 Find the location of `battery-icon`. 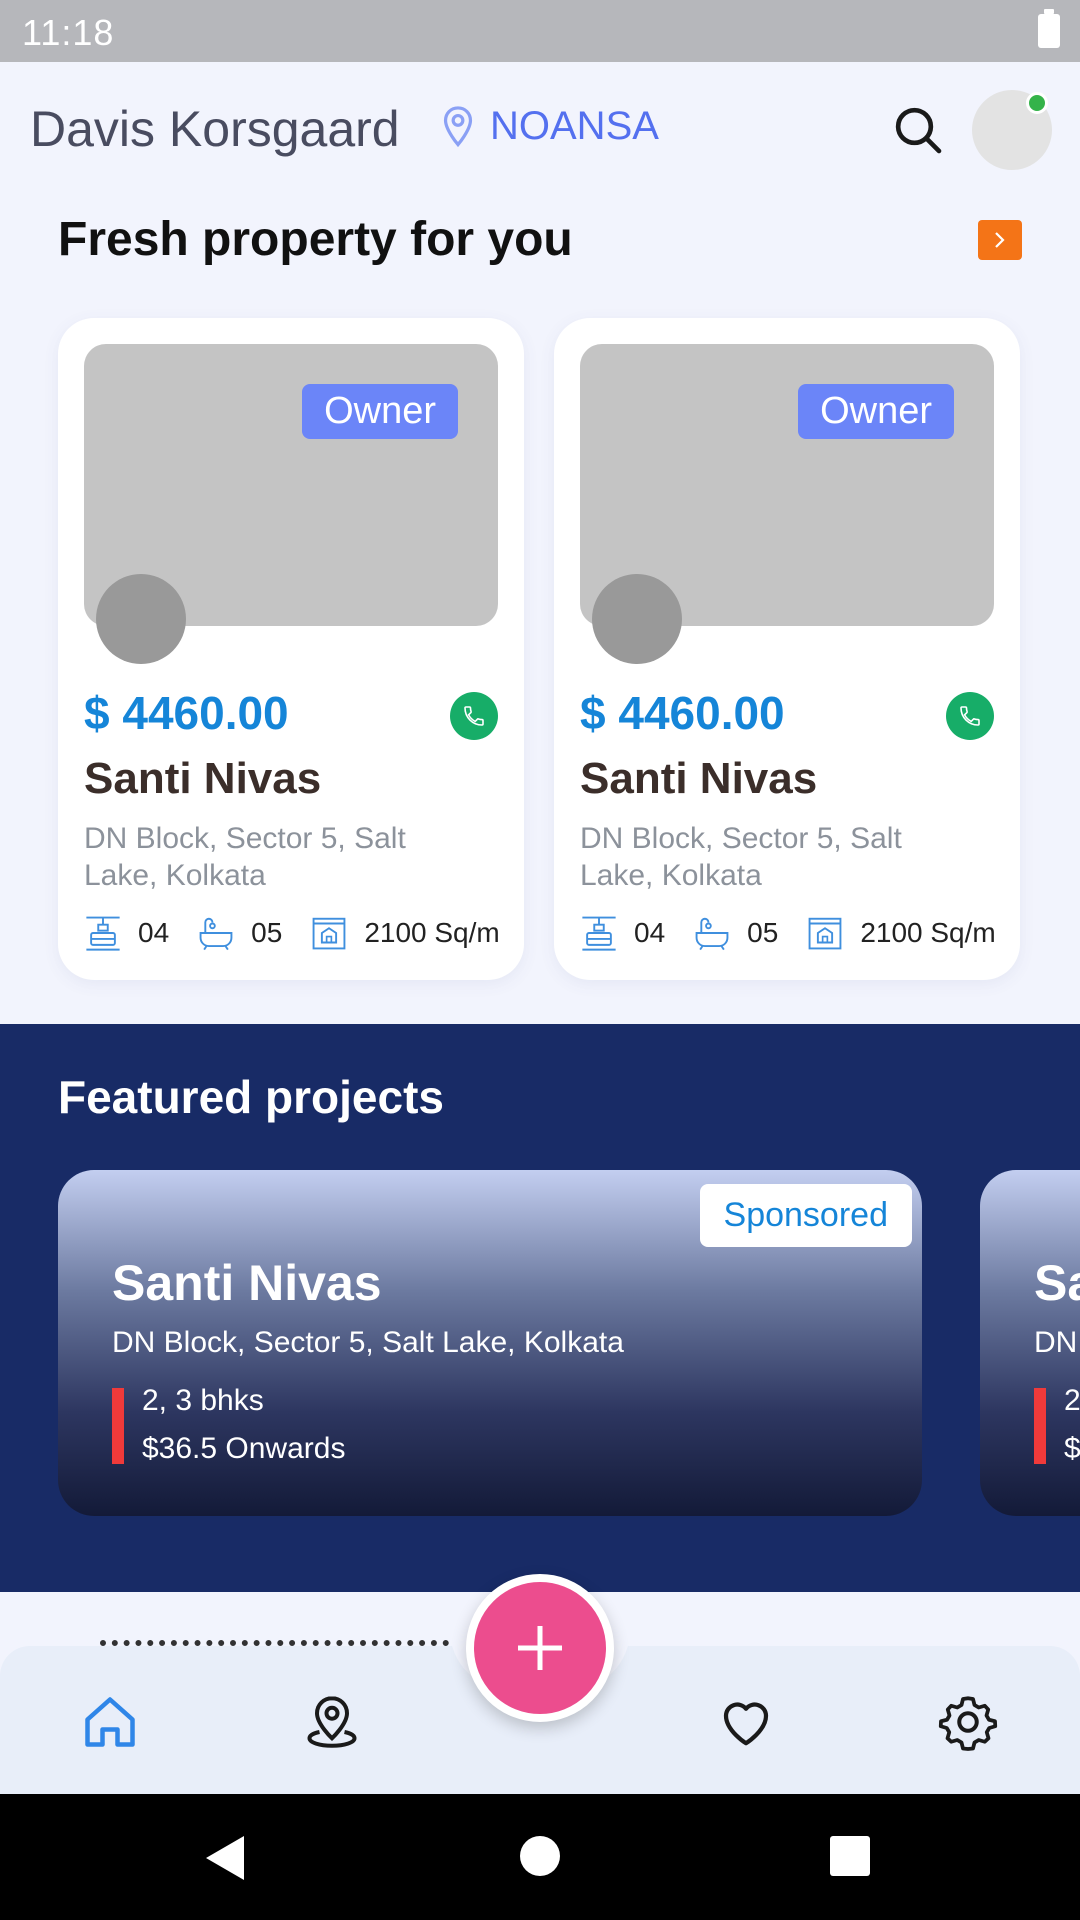

battery-icon is located at coordinates (1049, 28).